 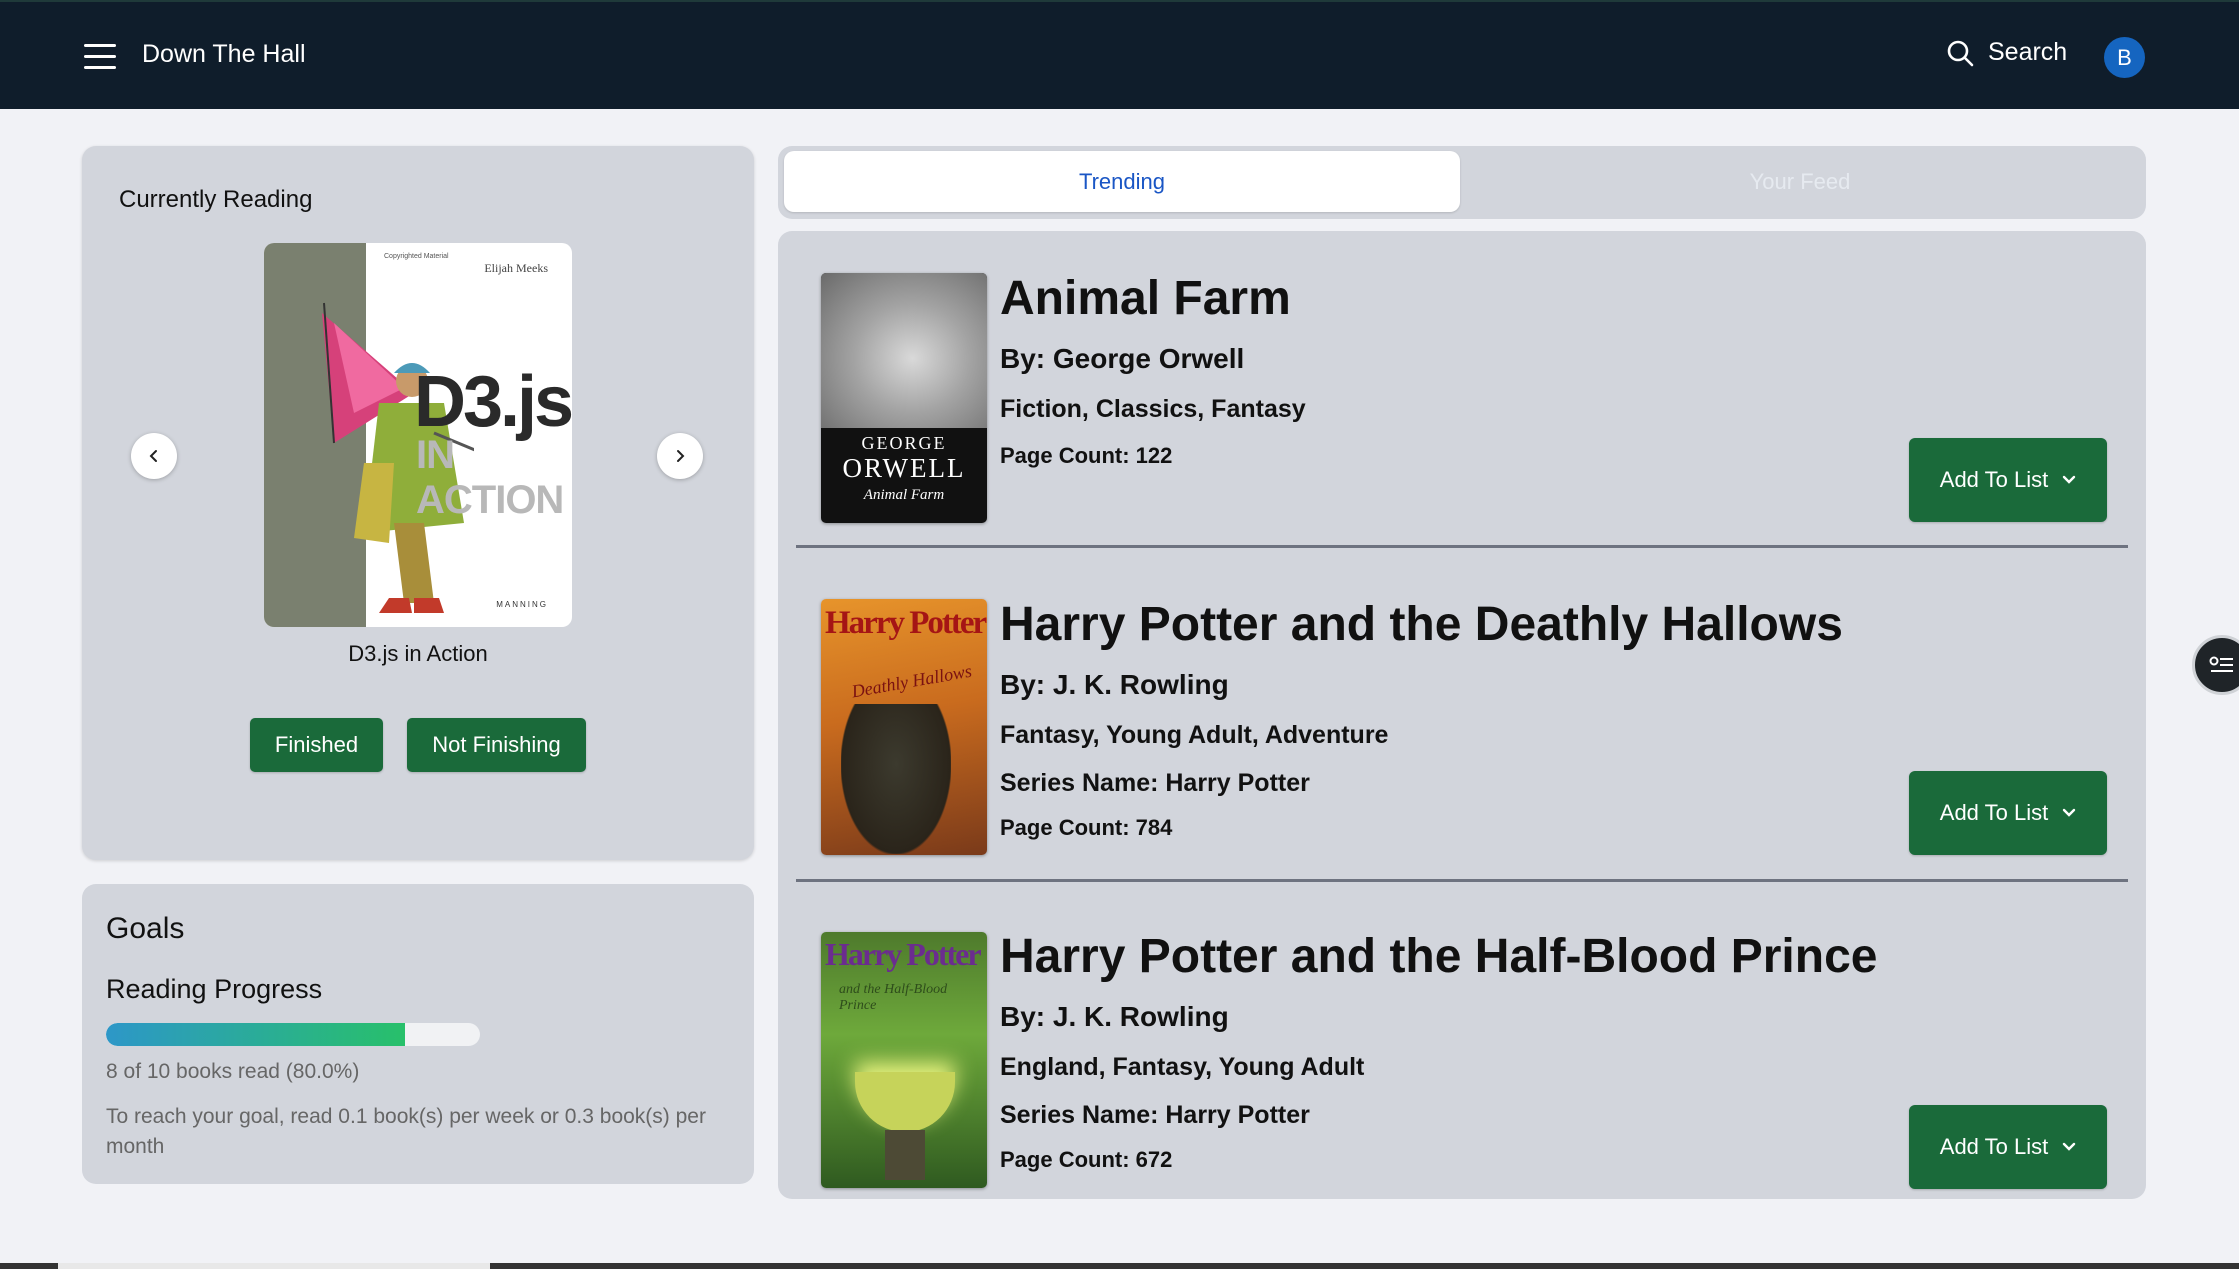 What do you see at coordinates (418, 653) in the screenshot?
I see `current-book-title: D3.js in Action` at bounding box center [418, 653].